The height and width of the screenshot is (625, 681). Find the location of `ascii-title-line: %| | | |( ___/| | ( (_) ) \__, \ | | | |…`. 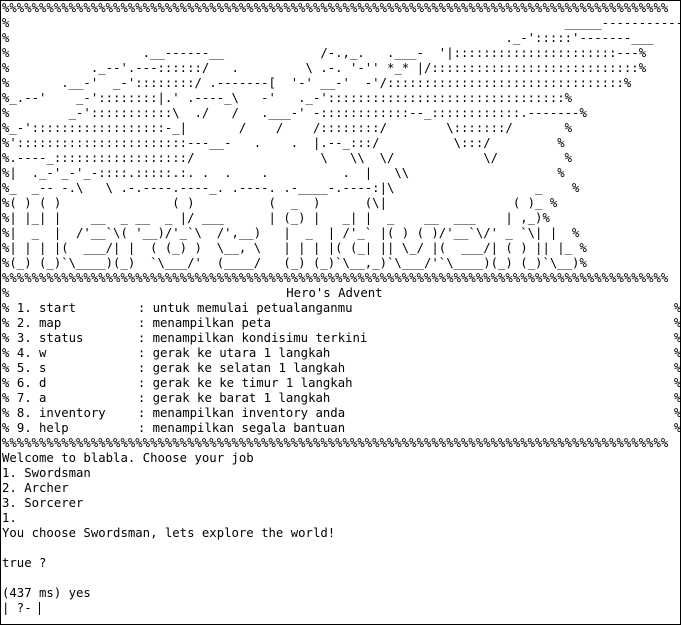

ascii-title-line: %| | | |( ___/| | ( (_) ) \__, \ | | | |… is located at coordinates (294, 248).